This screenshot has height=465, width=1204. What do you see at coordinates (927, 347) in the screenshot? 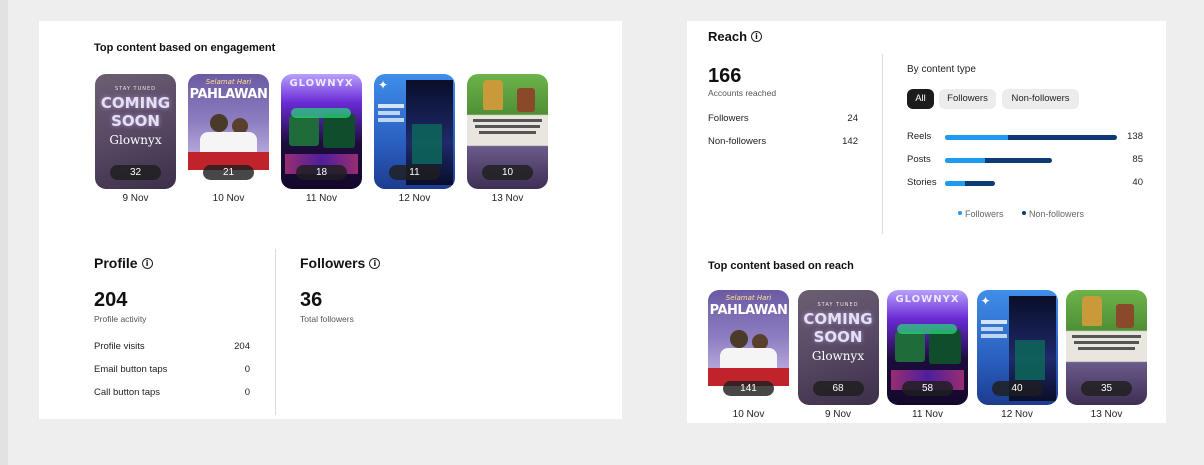
I see `reach-post-thumbnail: GLOWNYX 58` at bounding box center [927, 347].